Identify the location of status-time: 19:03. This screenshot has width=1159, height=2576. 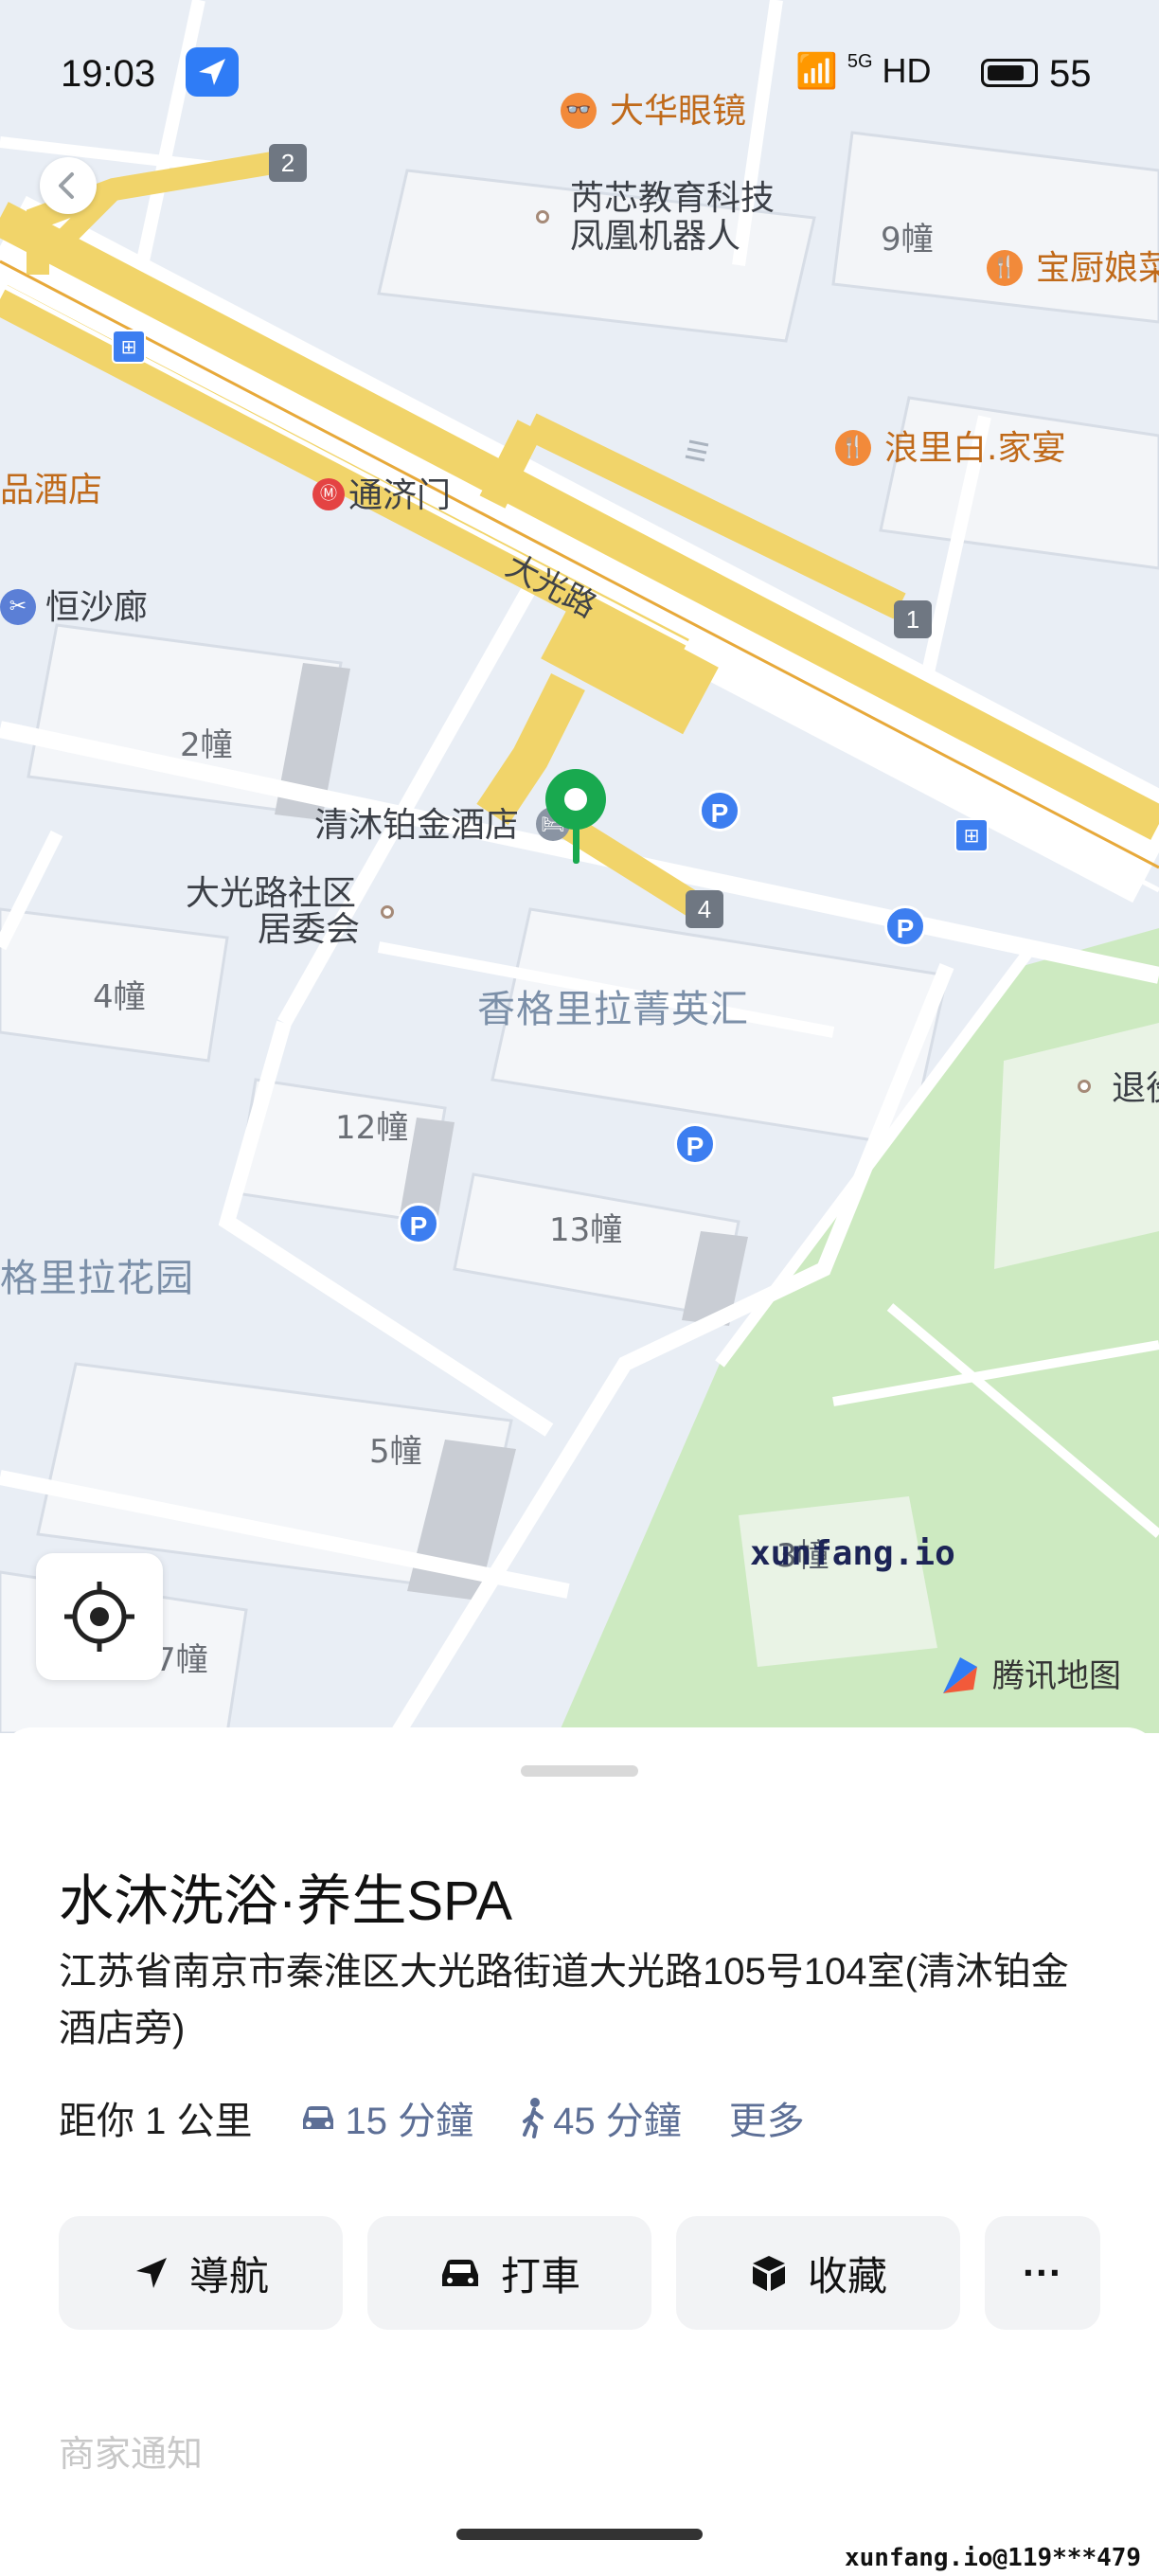
(108, 74).